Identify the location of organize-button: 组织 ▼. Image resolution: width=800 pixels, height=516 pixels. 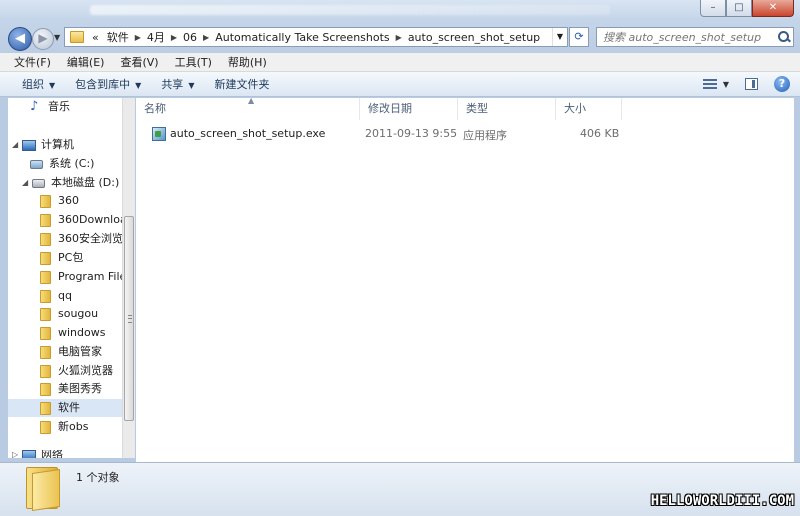
(40, 84).